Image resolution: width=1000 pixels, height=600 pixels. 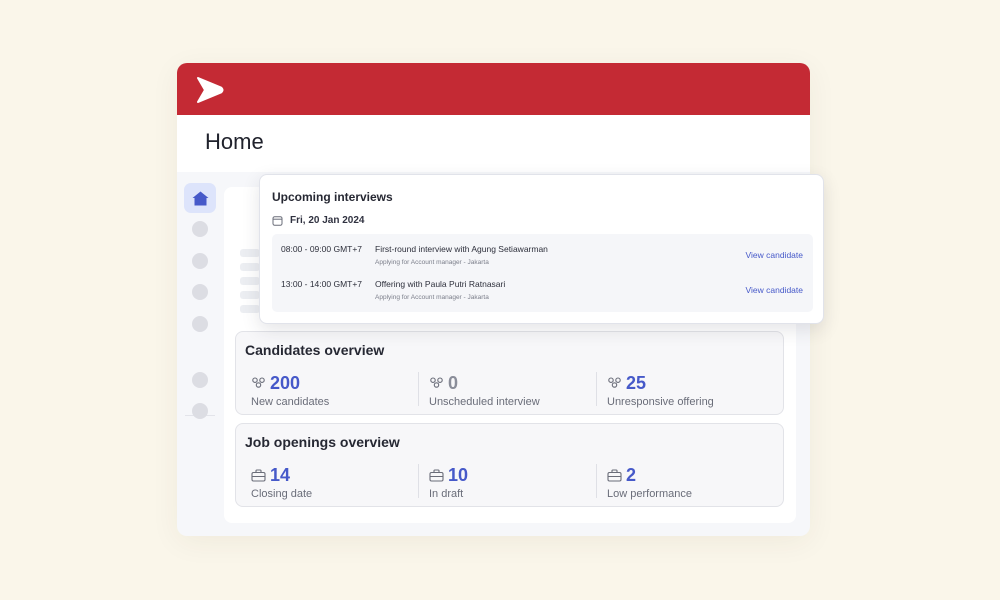 What do you see at coordinates (234, 141) in the screenshot?
I see `page-title: Home` at bounding box center [234, 141].